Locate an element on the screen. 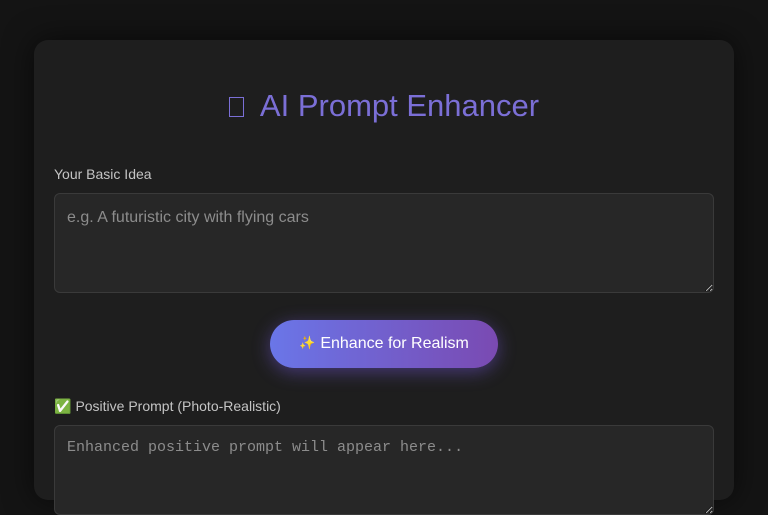  page-title-text: AI Prompt Enhancer is located at coordinates (399, 105).